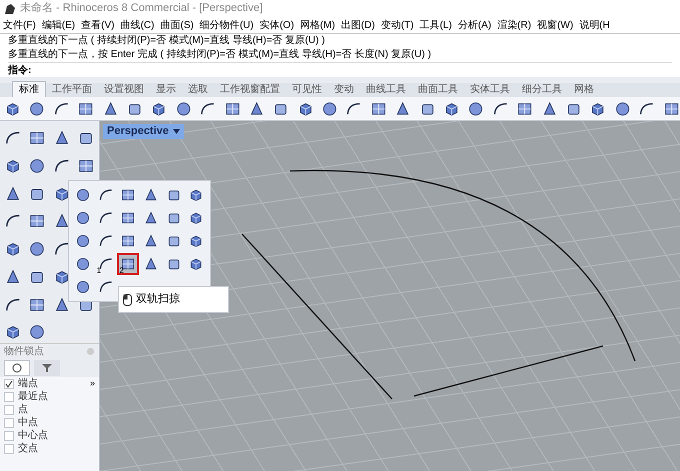  What do you see at coordinates (128, 264) in the screenshot?
I see `flyout-item: 2` at bounding box center [128, 264].